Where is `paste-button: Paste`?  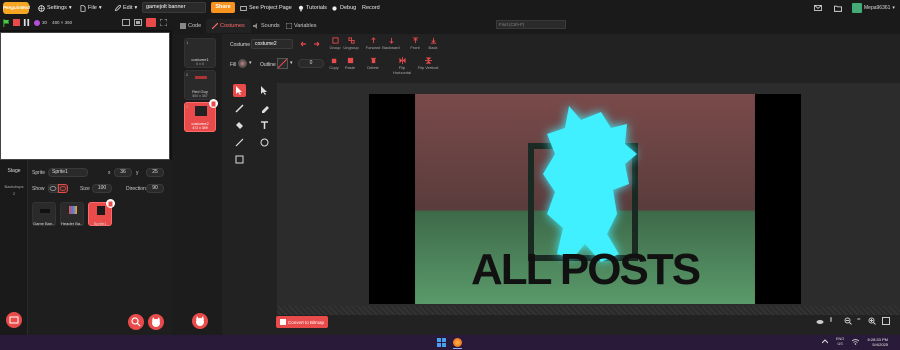
paste-button: Paste is located at coordinates (350, 63).